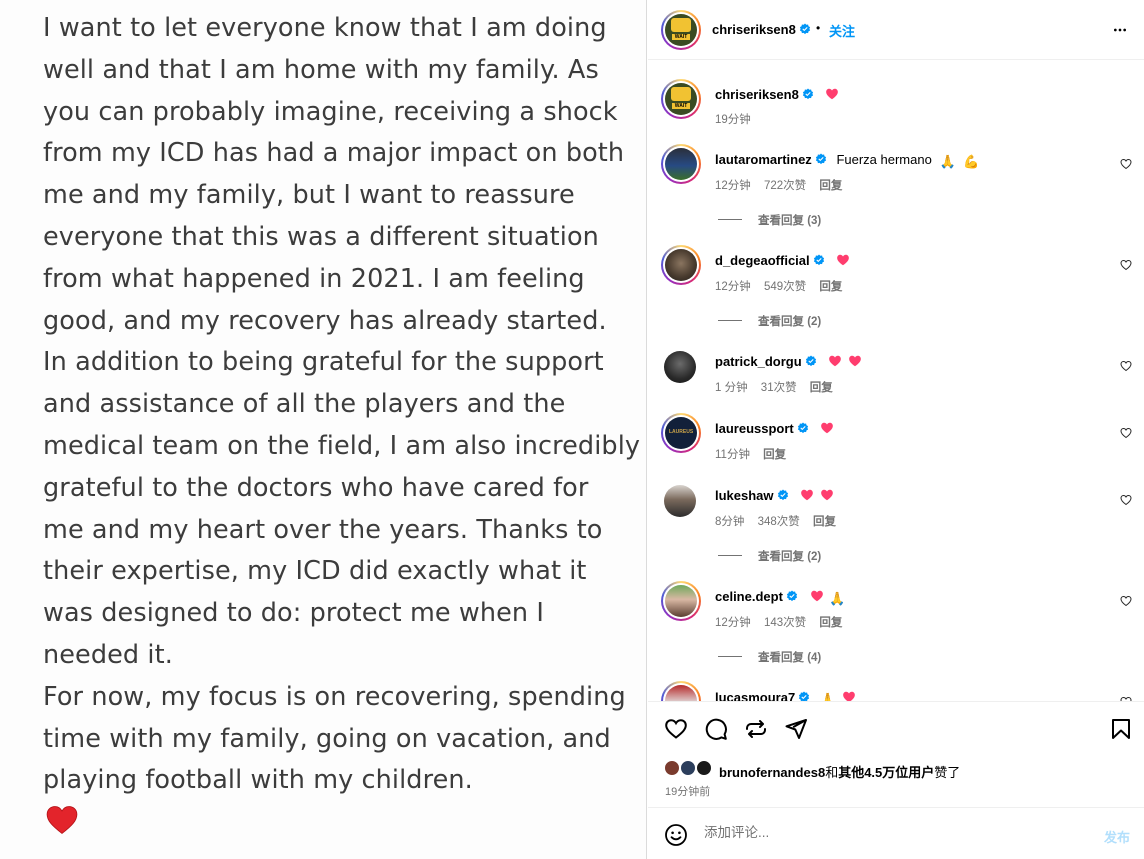 This screenshot has height=859, width=1144. Describe the element at coordinates (896, 30) in the screenshot. I see `post-header: WAIT chriseriksen8 • 关注` at that location.